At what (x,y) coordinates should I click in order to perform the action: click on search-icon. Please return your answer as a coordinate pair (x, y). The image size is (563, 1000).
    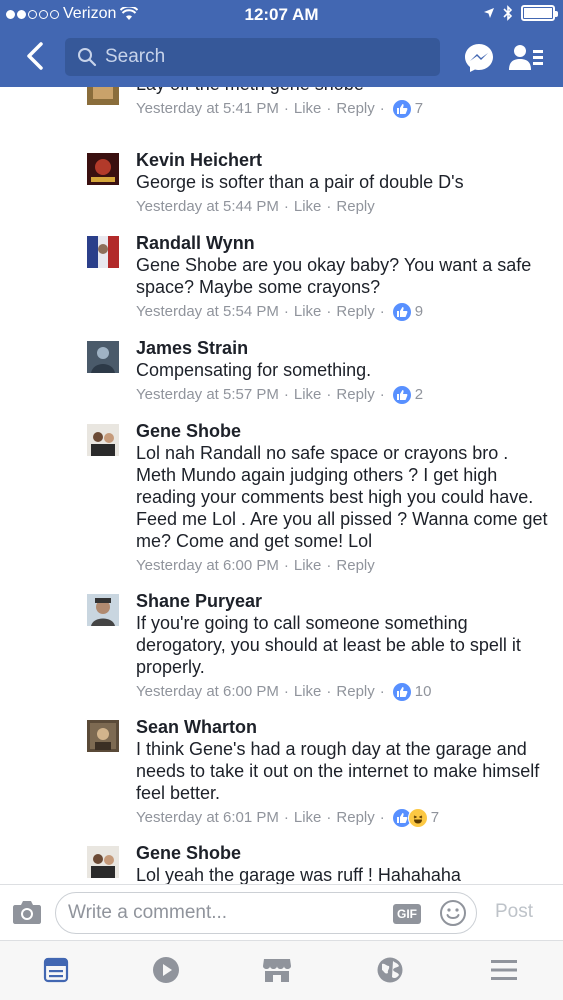
    Looking at the image, I should click on (87, 57).